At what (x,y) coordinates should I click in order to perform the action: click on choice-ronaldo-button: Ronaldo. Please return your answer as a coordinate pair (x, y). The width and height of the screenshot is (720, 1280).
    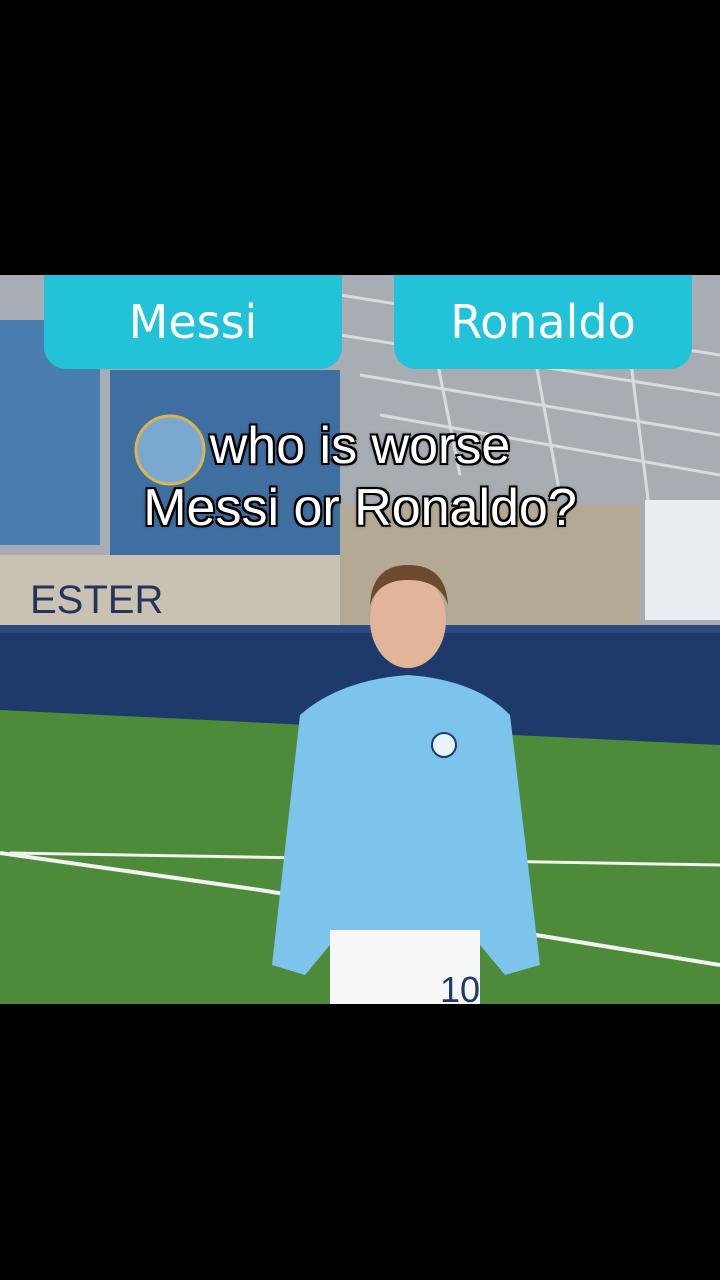
    Looking at the image, I should click on (543, 322).